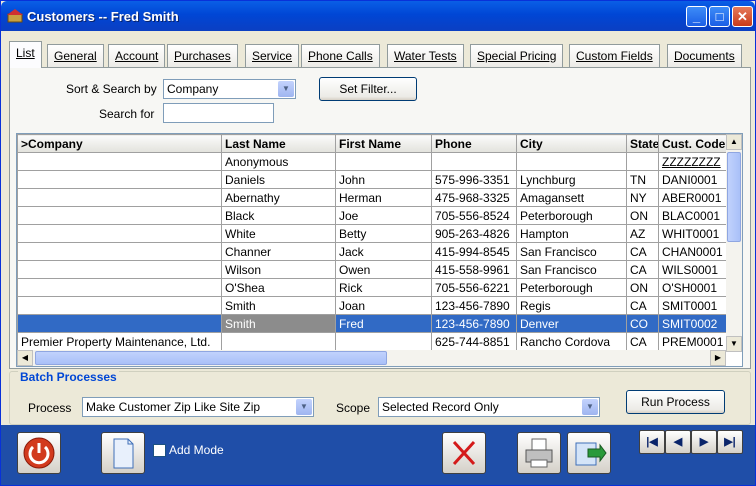 This screenshot has width=756, height=486. Describe the element at coordinates (571, 161) in the screenshot. I see `cell-city` at that location.